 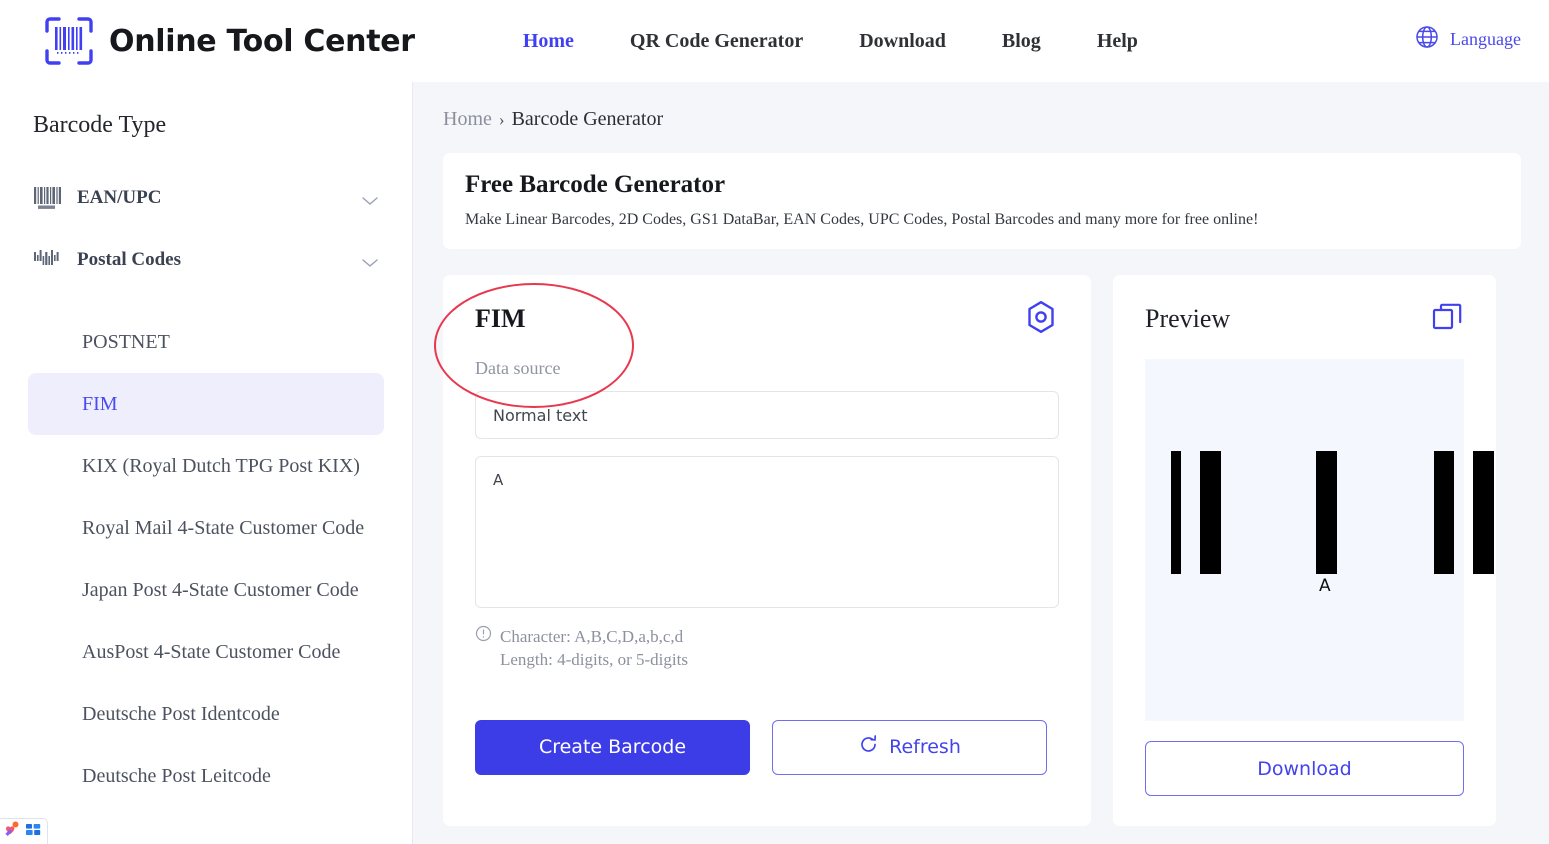 I want to click on nav-item-help: Help, so click(x=1117, y=41).